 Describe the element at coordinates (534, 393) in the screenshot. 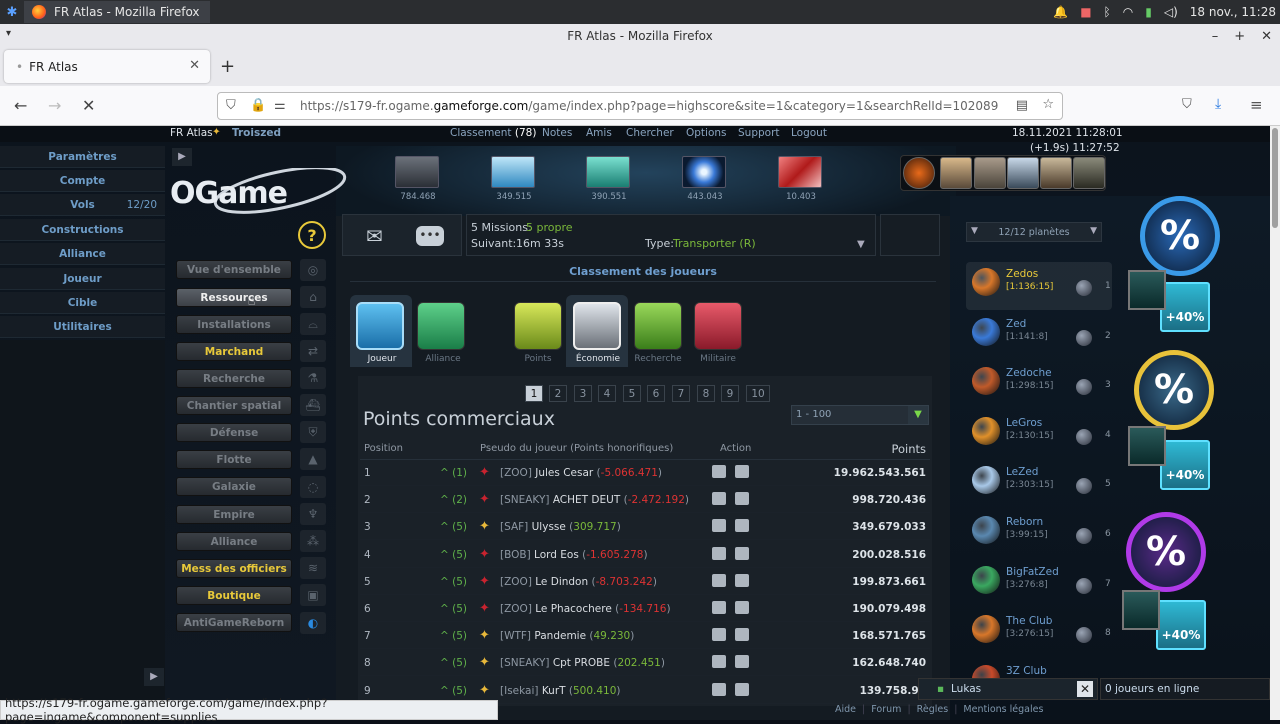

I see `page-1: 1` at that location.